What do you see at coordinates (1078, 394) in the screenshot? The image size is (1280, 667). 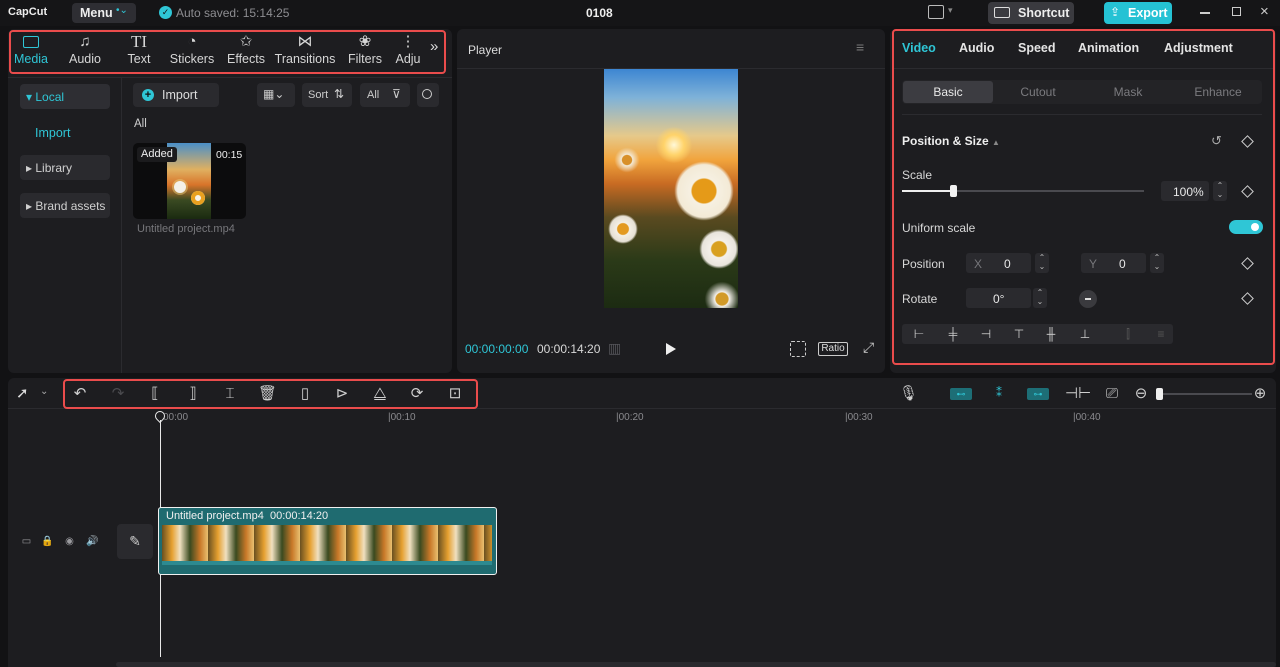 I see `split-marker-icon: ⊣⊢` at bounding box center [1078, 394].